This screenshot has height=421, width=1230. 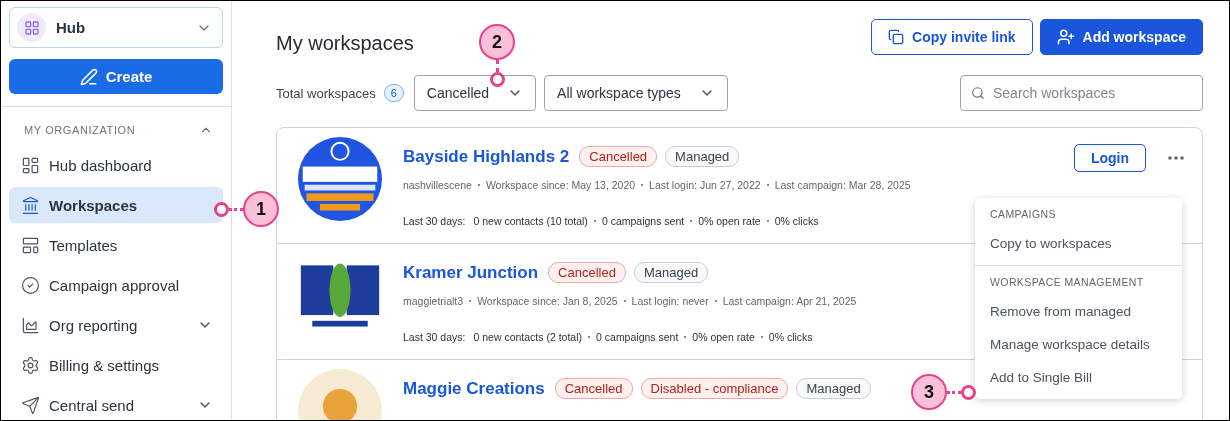 What do you see at coordinates (116, 325) in the screenshot?
I see `nav-item: Org reporting` at bounding box center [116, 325].